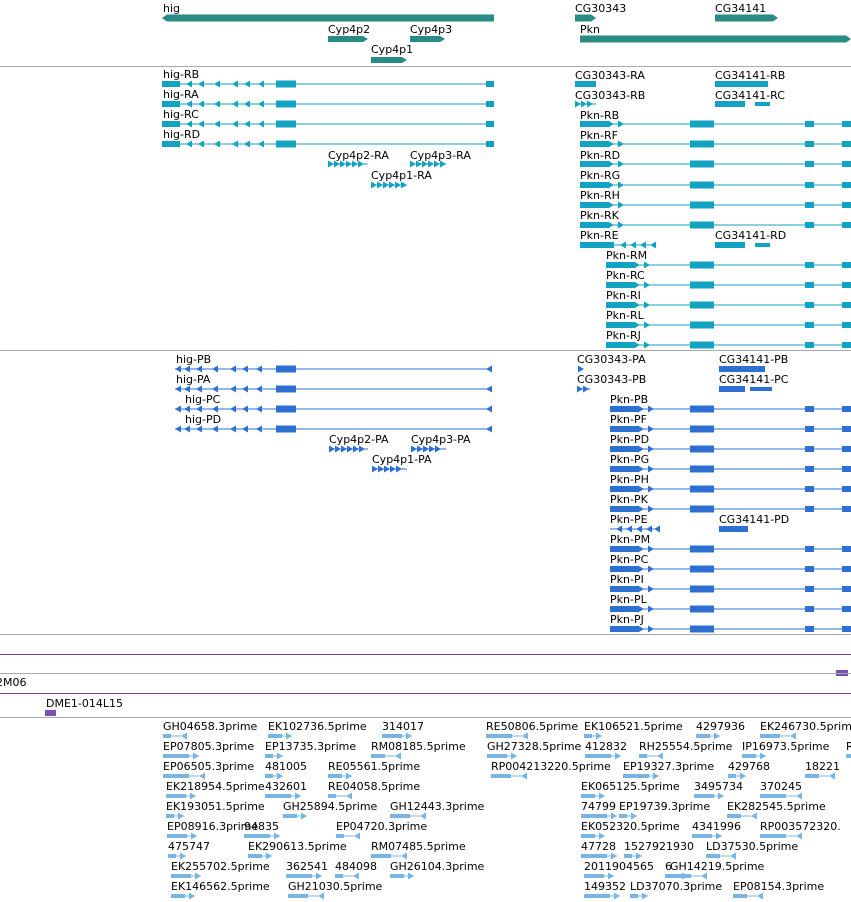 This screenshot has height=902, width=851. Describe the element at coordinates (261, 826) in the screenshot. I see `est-label: 94835` at that location.